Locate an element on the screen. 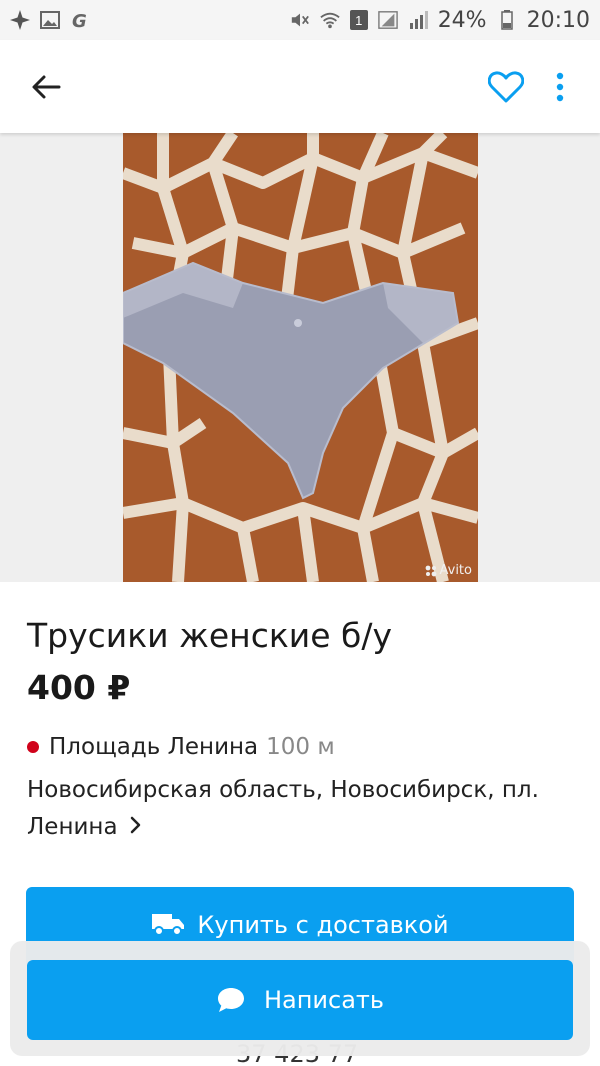 This screenshot has height=1066, width=600. truck-icon is located at coordinates (168, 925).